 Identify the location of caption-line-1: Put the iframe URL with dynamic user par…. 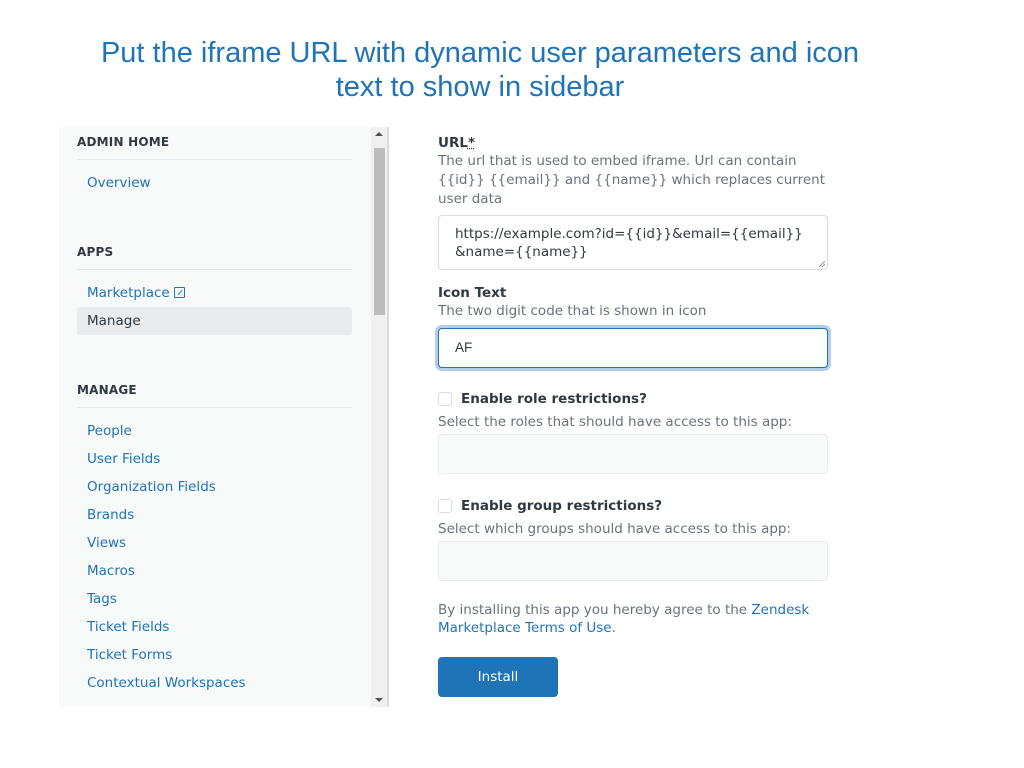
(480, 53).